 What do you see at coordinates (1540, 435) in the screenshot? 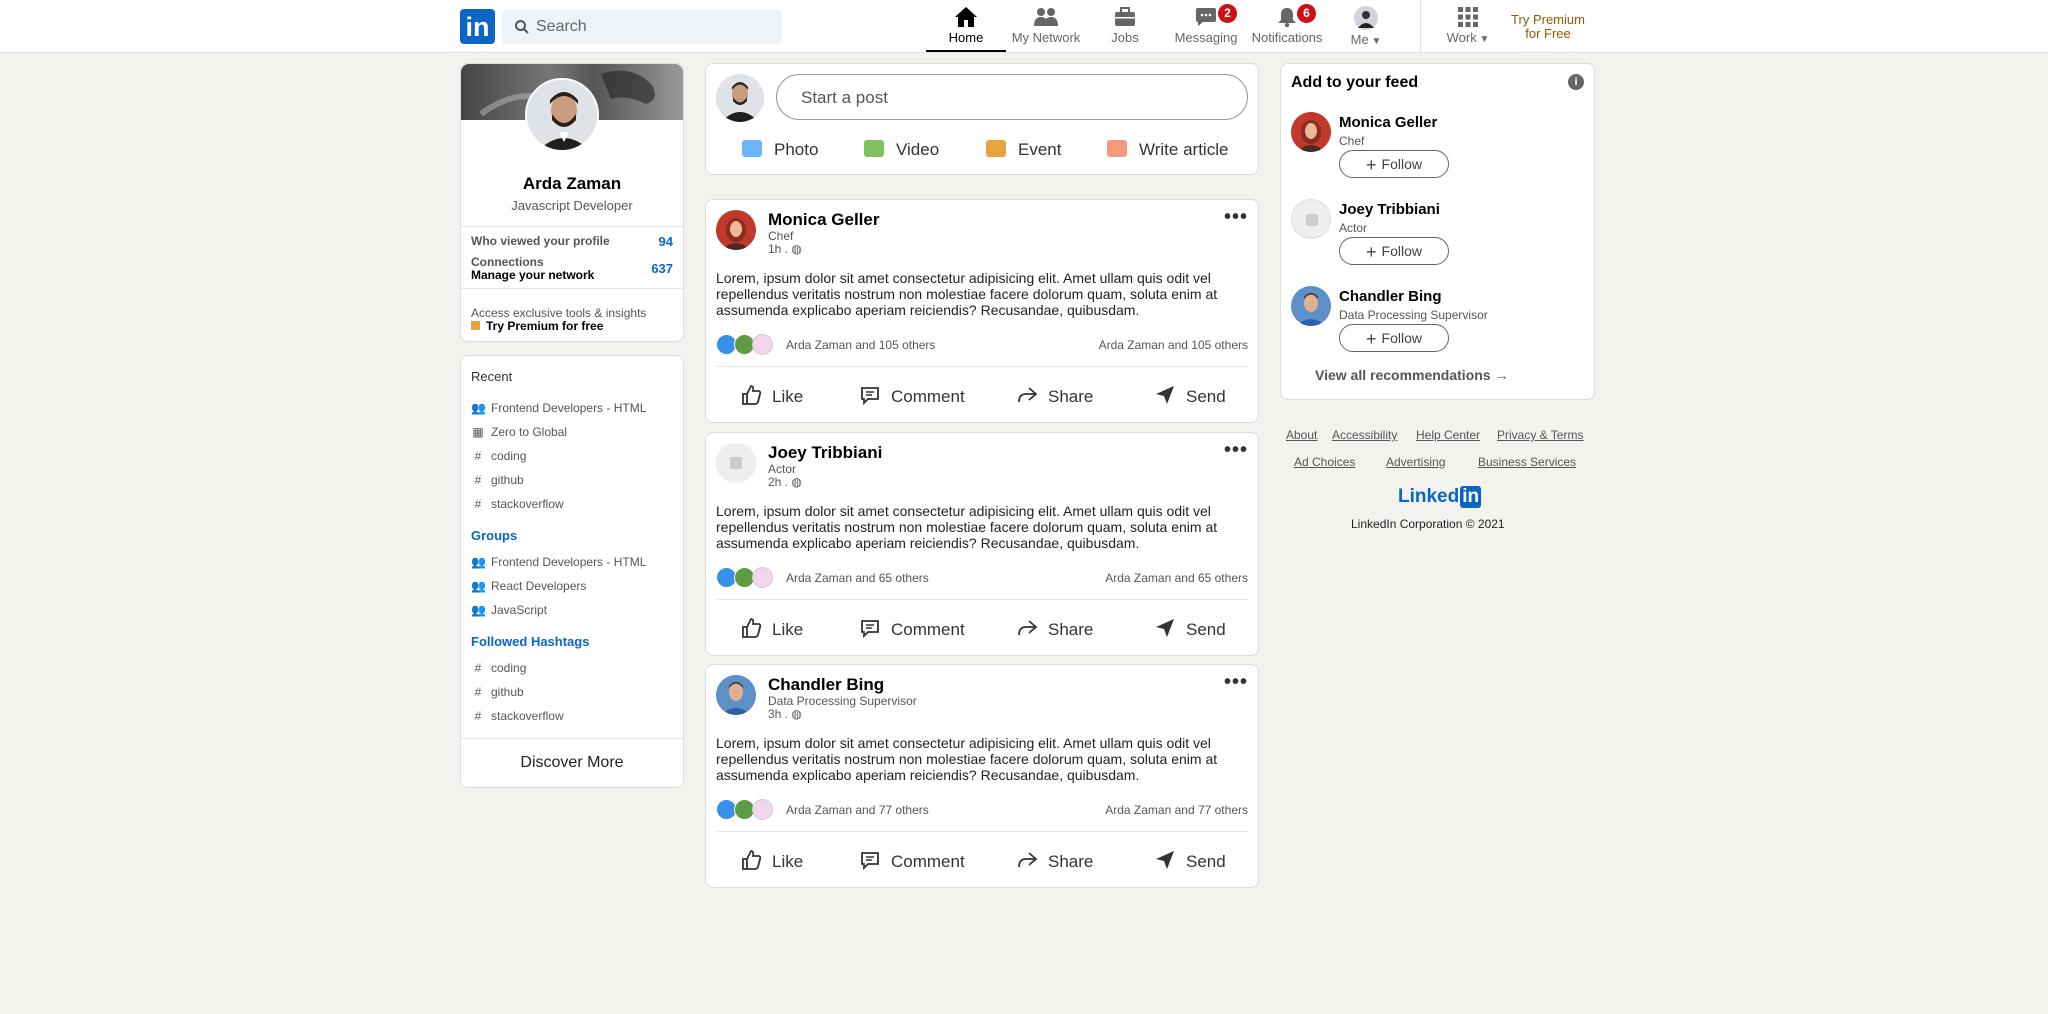
I see `footer-link-privacy: Privacy & Terms` at bounding box center [1540, 435].